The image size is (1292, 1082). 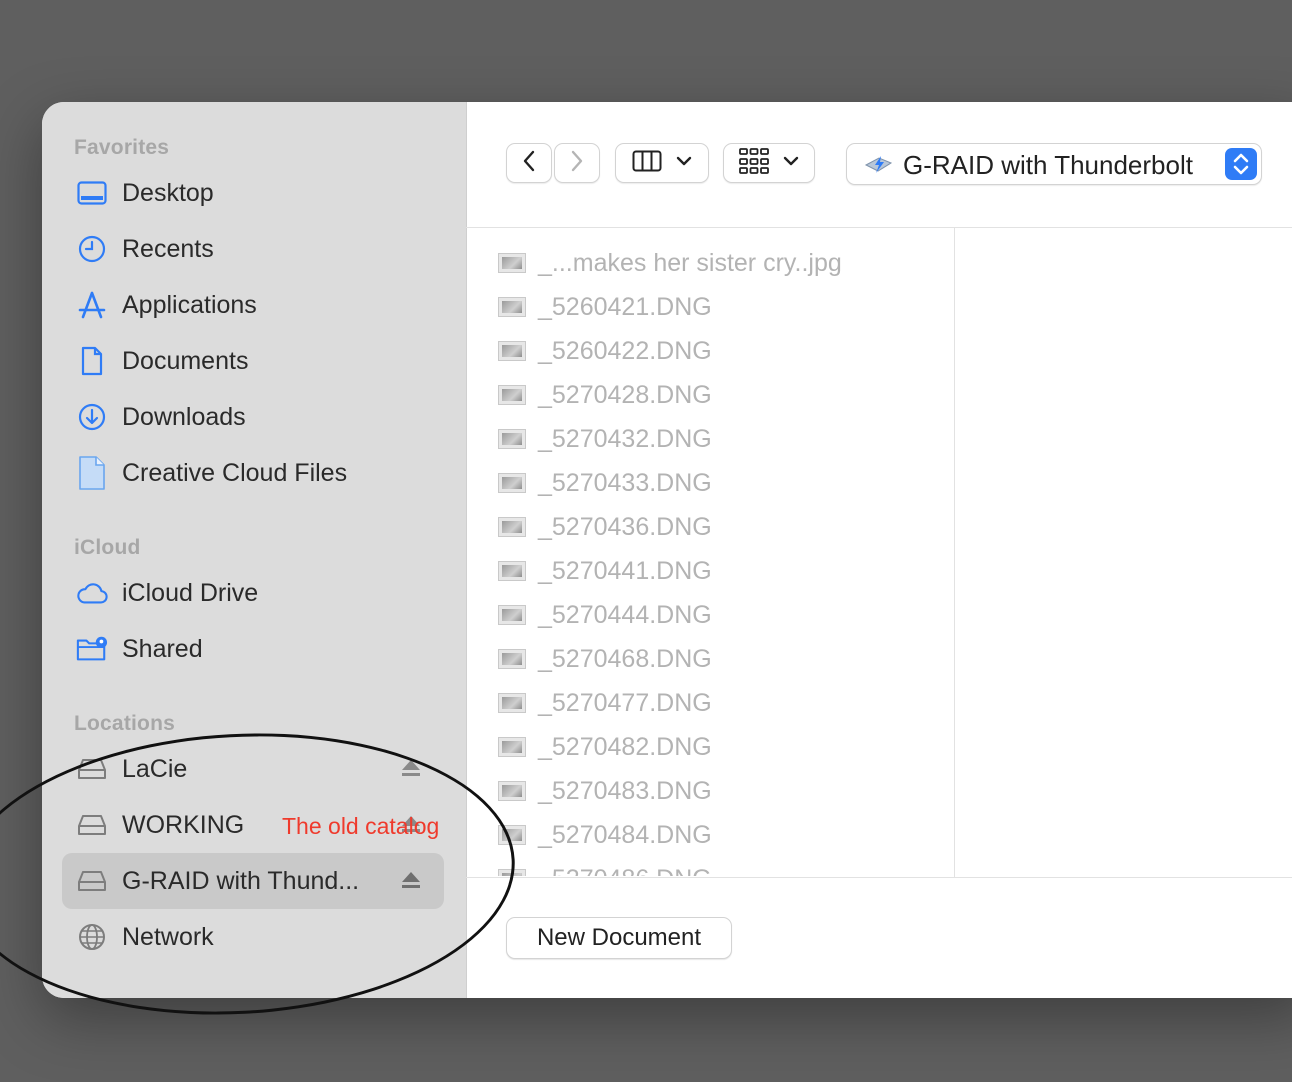 I want to click on sidebar-item-label: Documents, so click(x=185, y=360).